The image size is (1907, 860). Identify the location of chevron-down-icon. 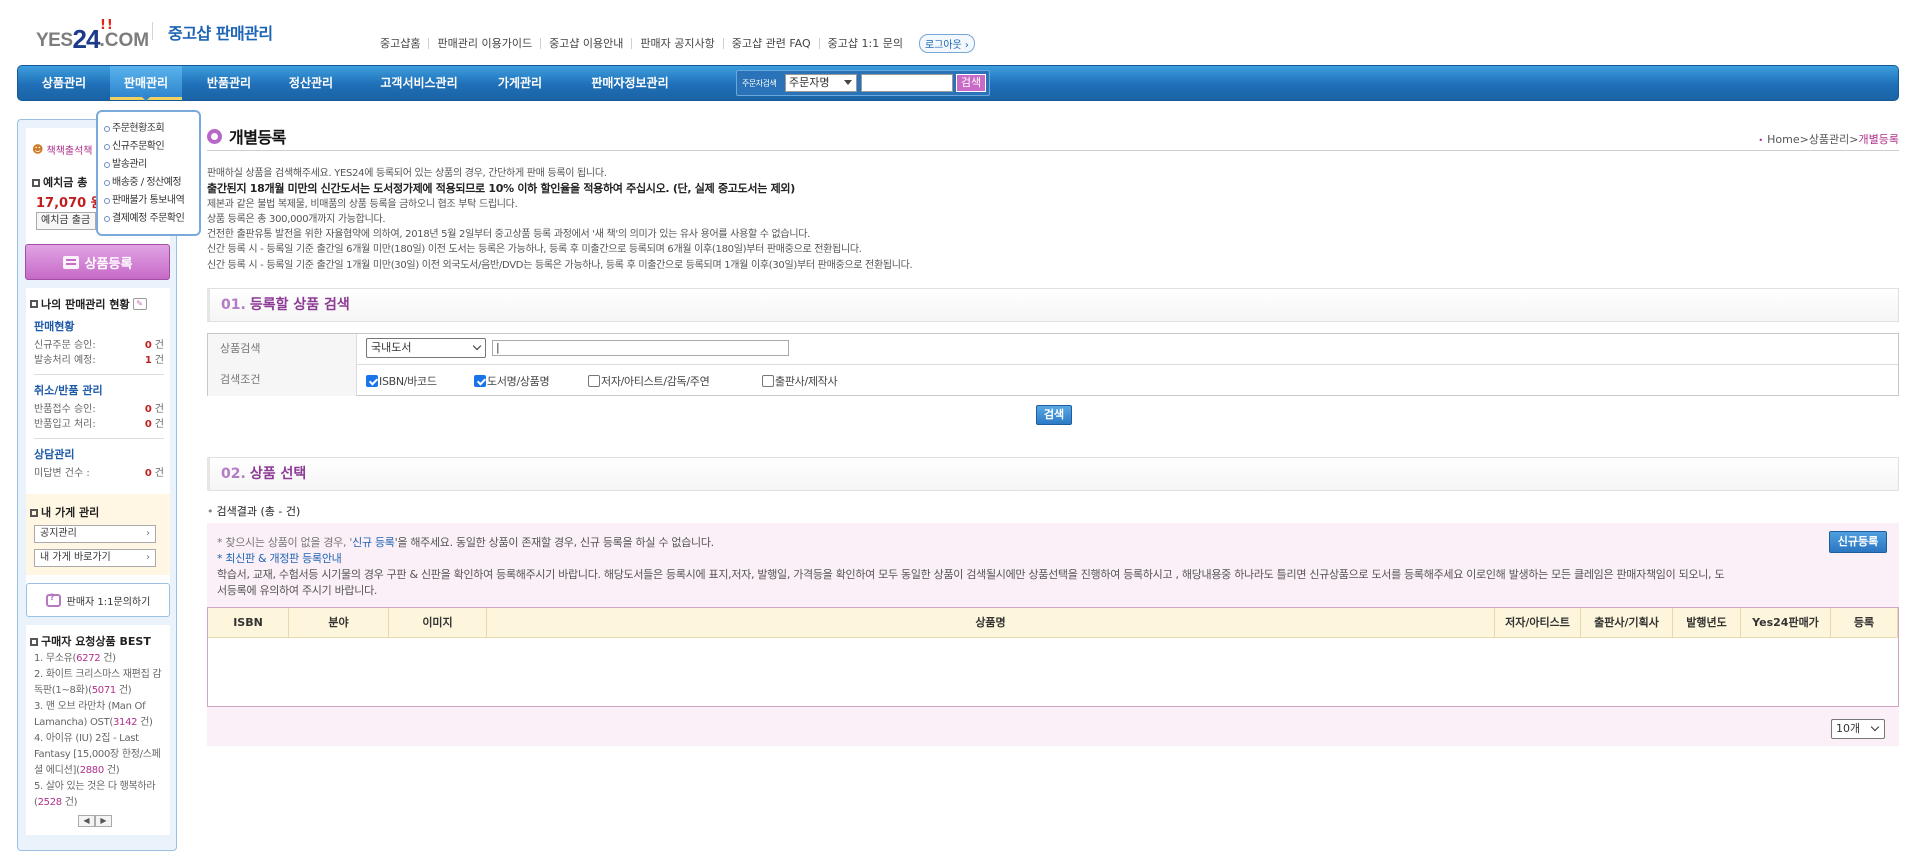
(477, 346).